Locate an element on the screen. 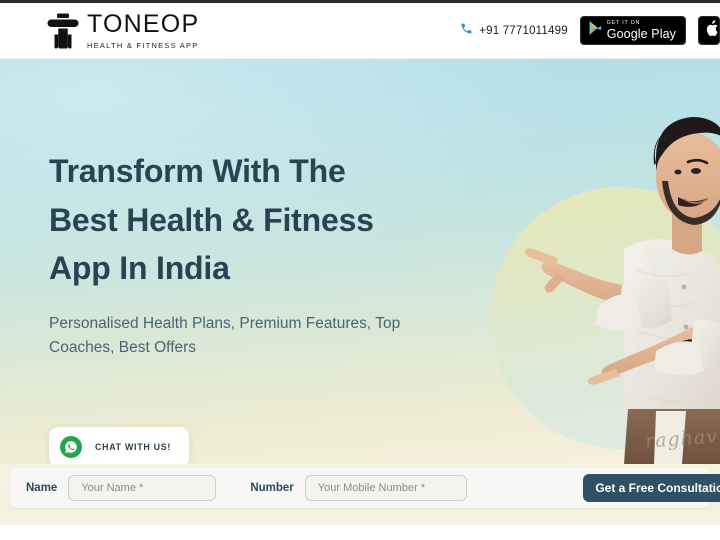  app-store-badge is located at coordinates (709, 30).